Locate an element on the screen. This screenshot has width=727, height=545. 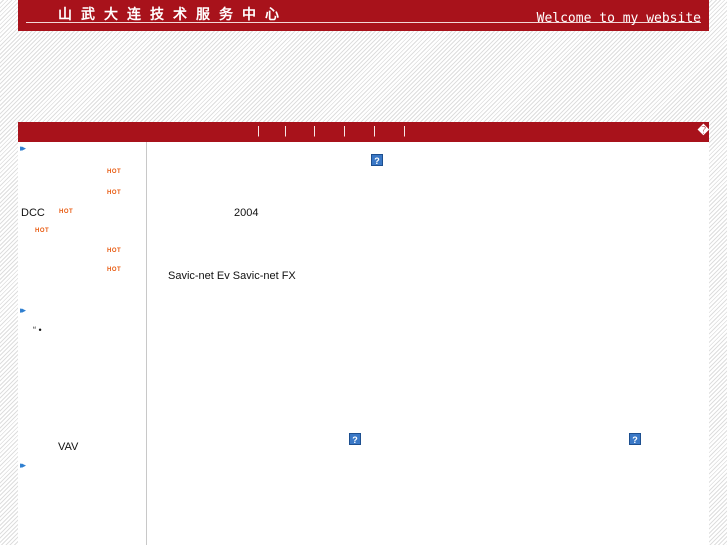
products-text: Savic-net Ev Savic-net FX is located at coordinates (232, 276).